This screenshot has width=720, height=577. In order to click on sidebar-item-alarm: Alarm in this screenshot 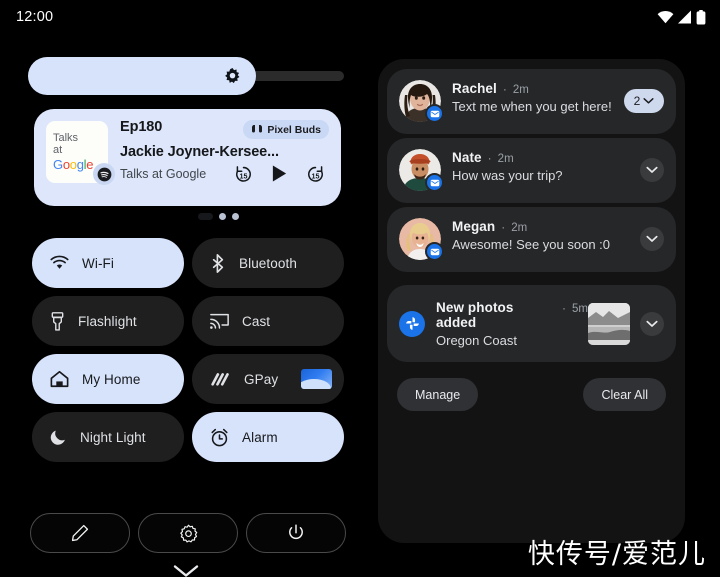, I will do `click(268, 437)`.